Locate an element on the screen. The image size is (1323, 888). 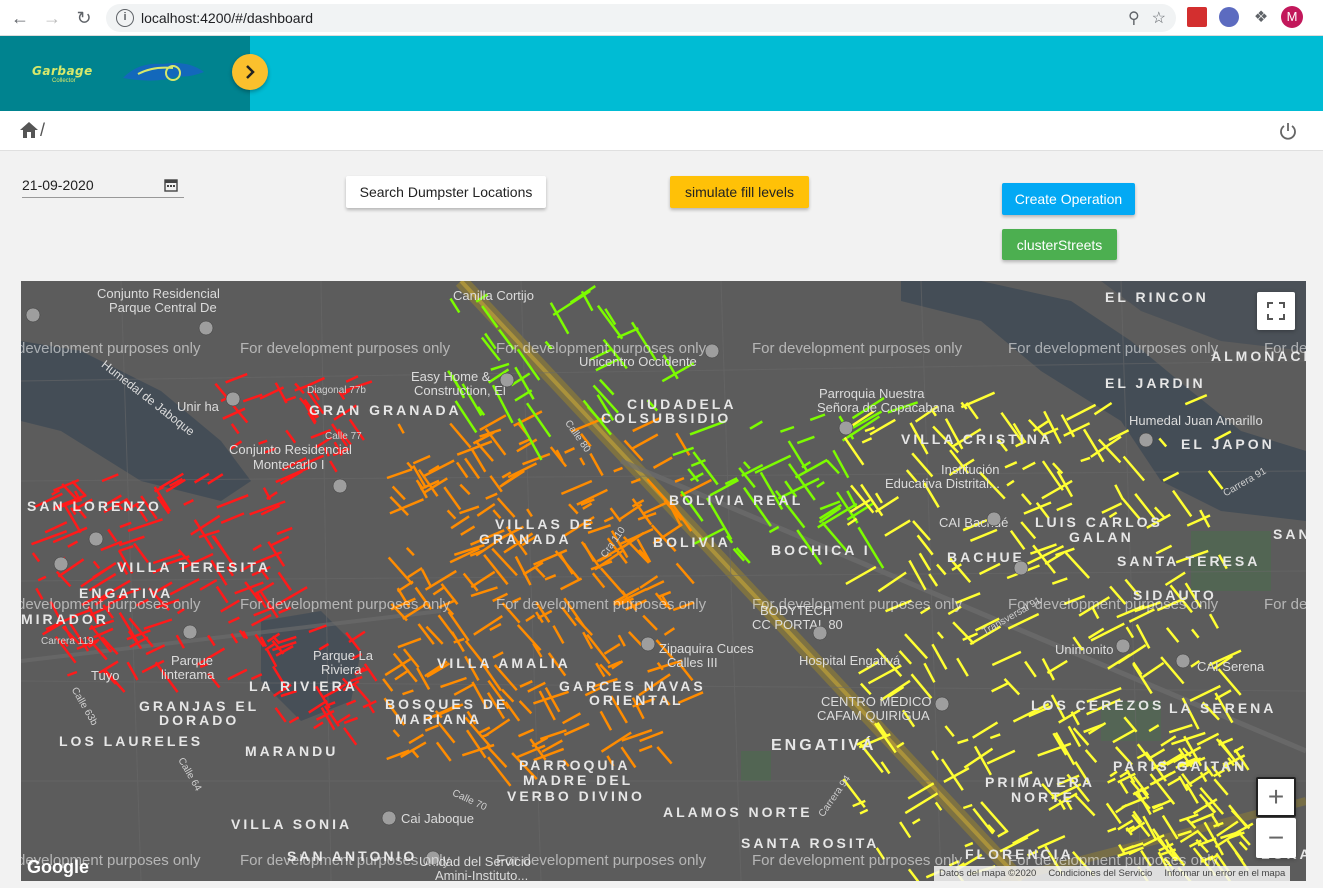
minus-icon: − is located at coordinates (1276, 837).